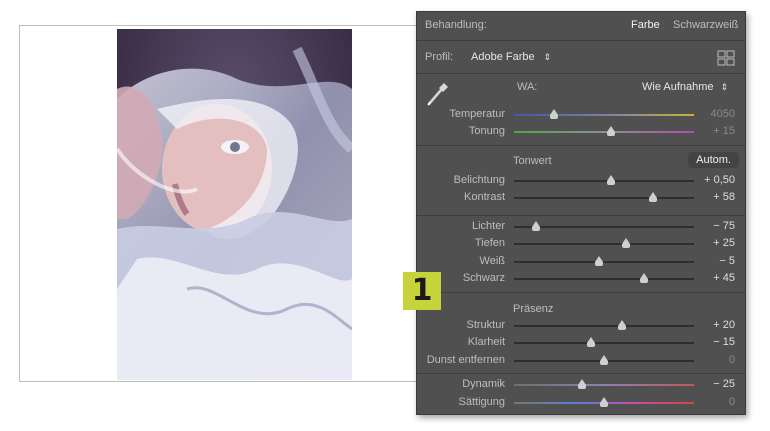 This screenshot has width=770, height=431. I want to click on slider-row-tiefen: Tiefen + 25, so click(581, 244).